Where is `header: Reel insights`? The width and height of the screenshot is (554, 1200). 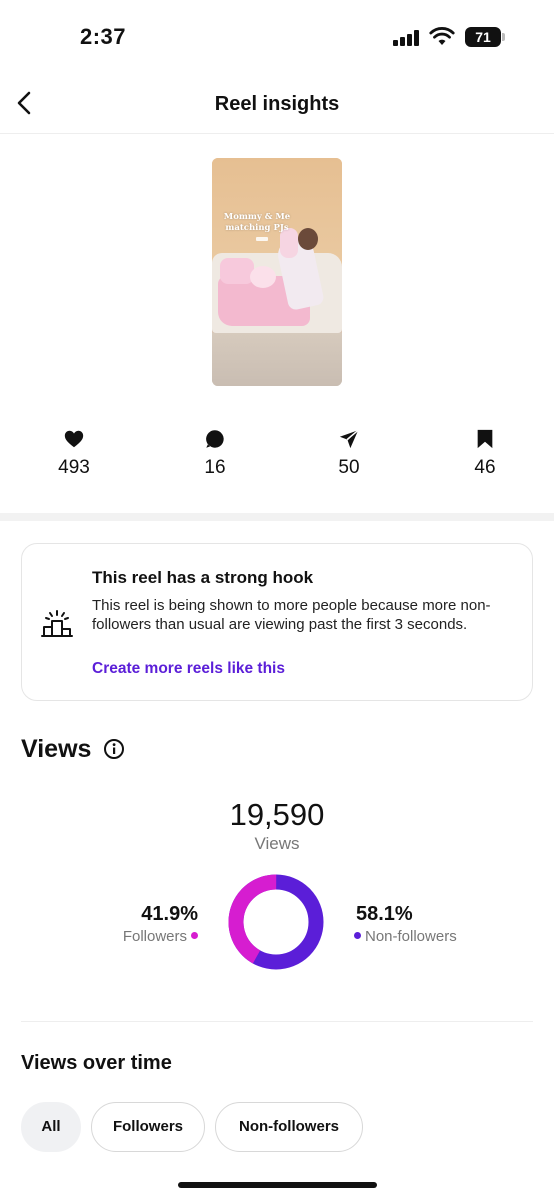 header: Reel insights is located at coordinates (277, 103).